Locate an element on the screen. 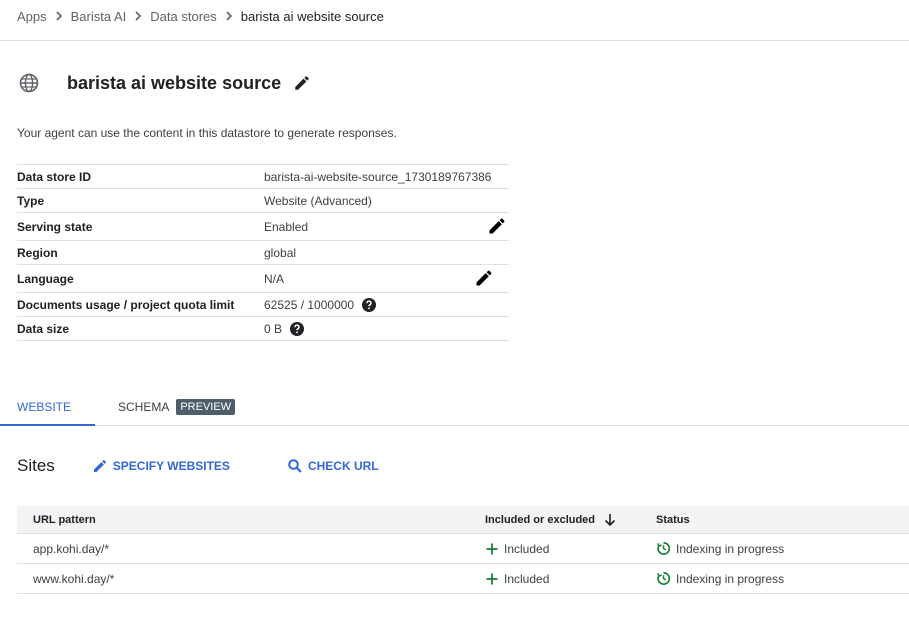 The image size is (909, 632). property-value: N/A is located at coordinates (274, 278).